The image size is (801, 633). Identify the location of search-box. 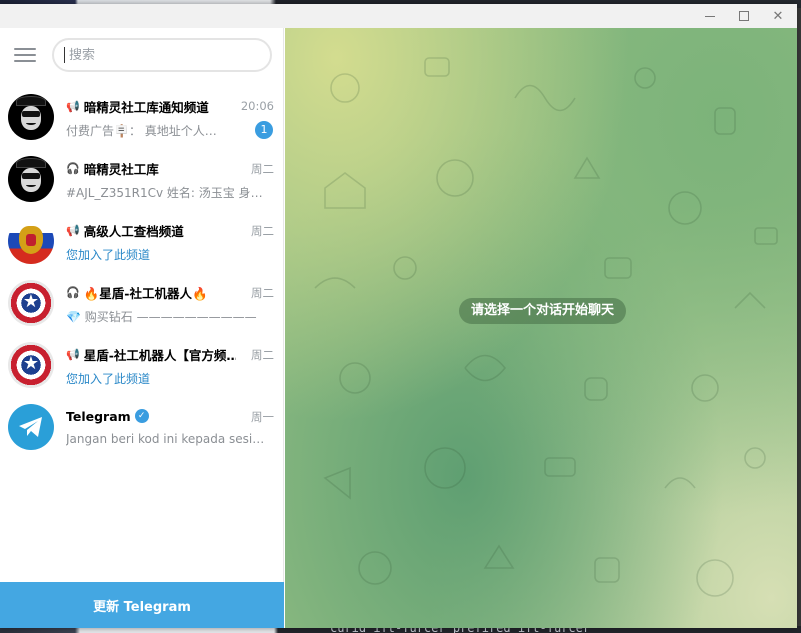
(162, 55).